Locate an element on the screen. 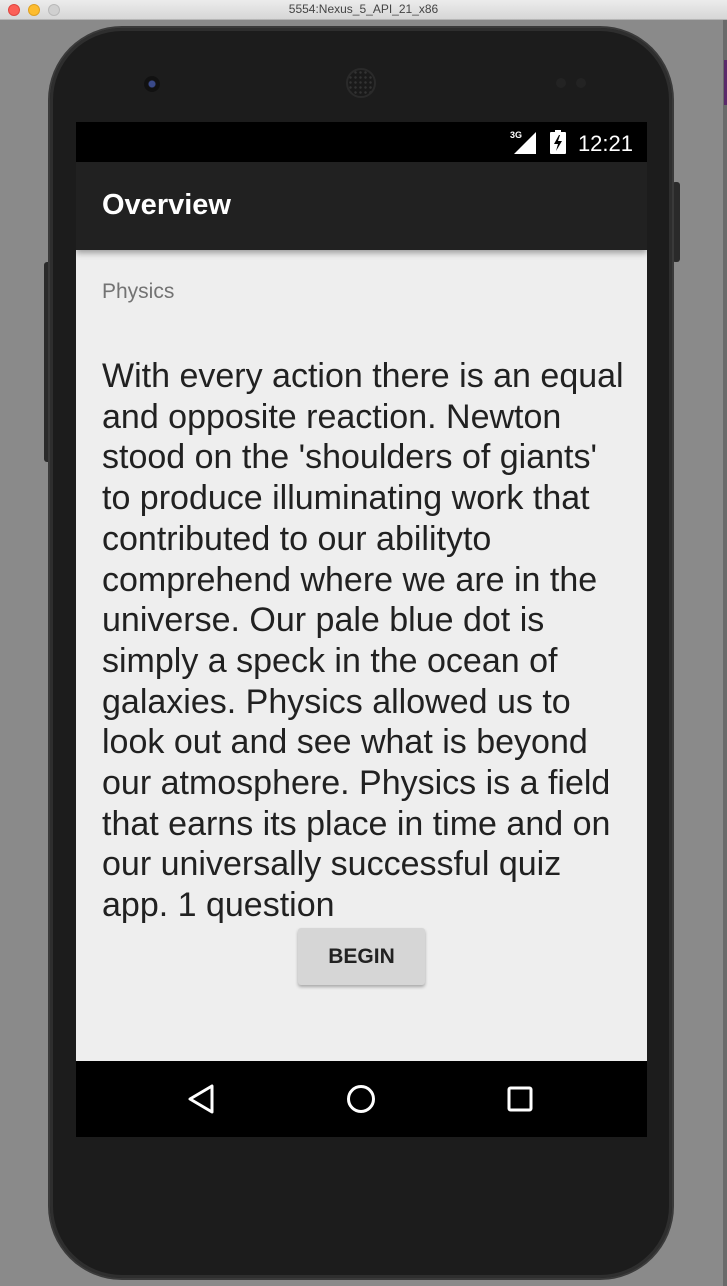 The width and height of the screenshot is (727, 1286). window-titlebar: 5554:Nexus_5_API_21_x86 is located at coordinates (363, 10).